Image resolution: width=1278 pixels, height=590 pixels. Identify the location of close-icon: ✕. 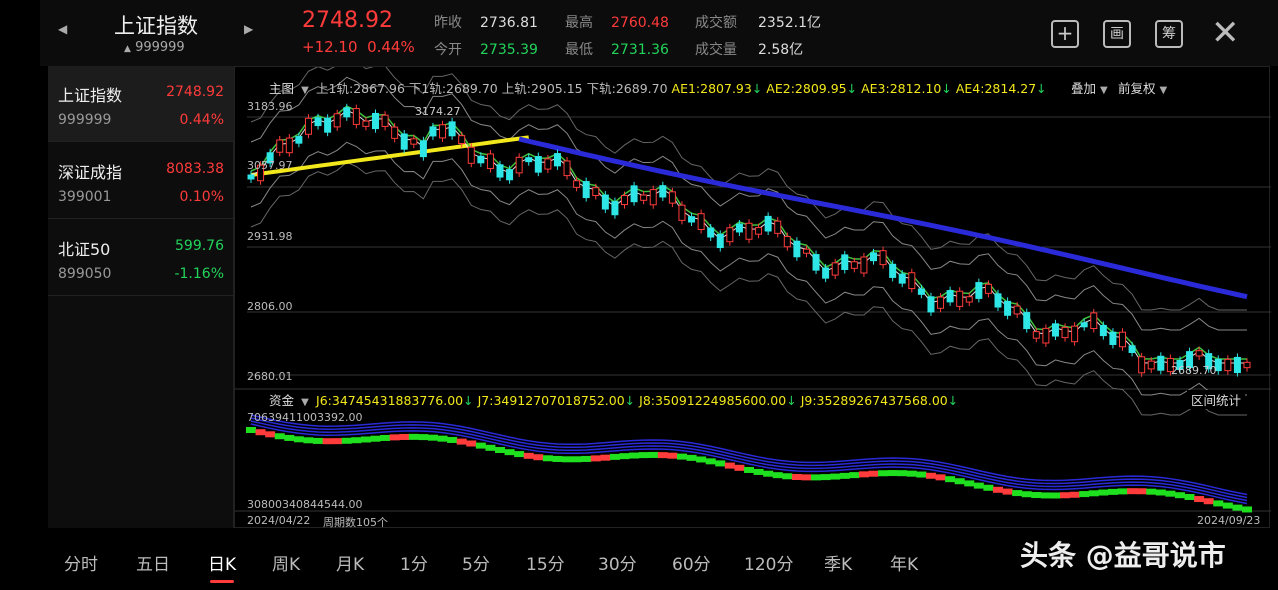
(1225, 33).